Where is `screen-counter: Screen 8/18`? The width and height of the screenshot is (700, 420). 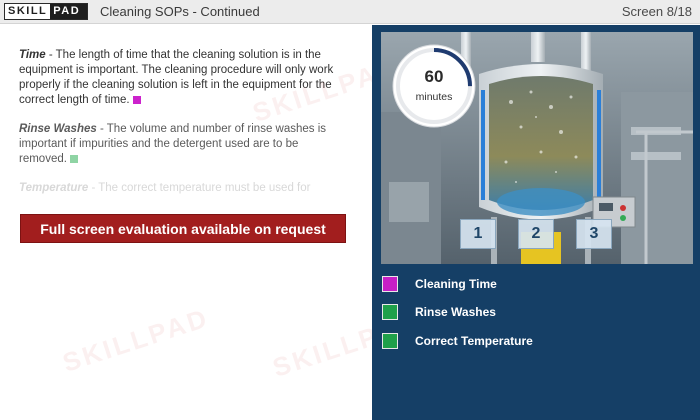 screen-counter: Screen 8/18 is located at coordinates (656, 11).